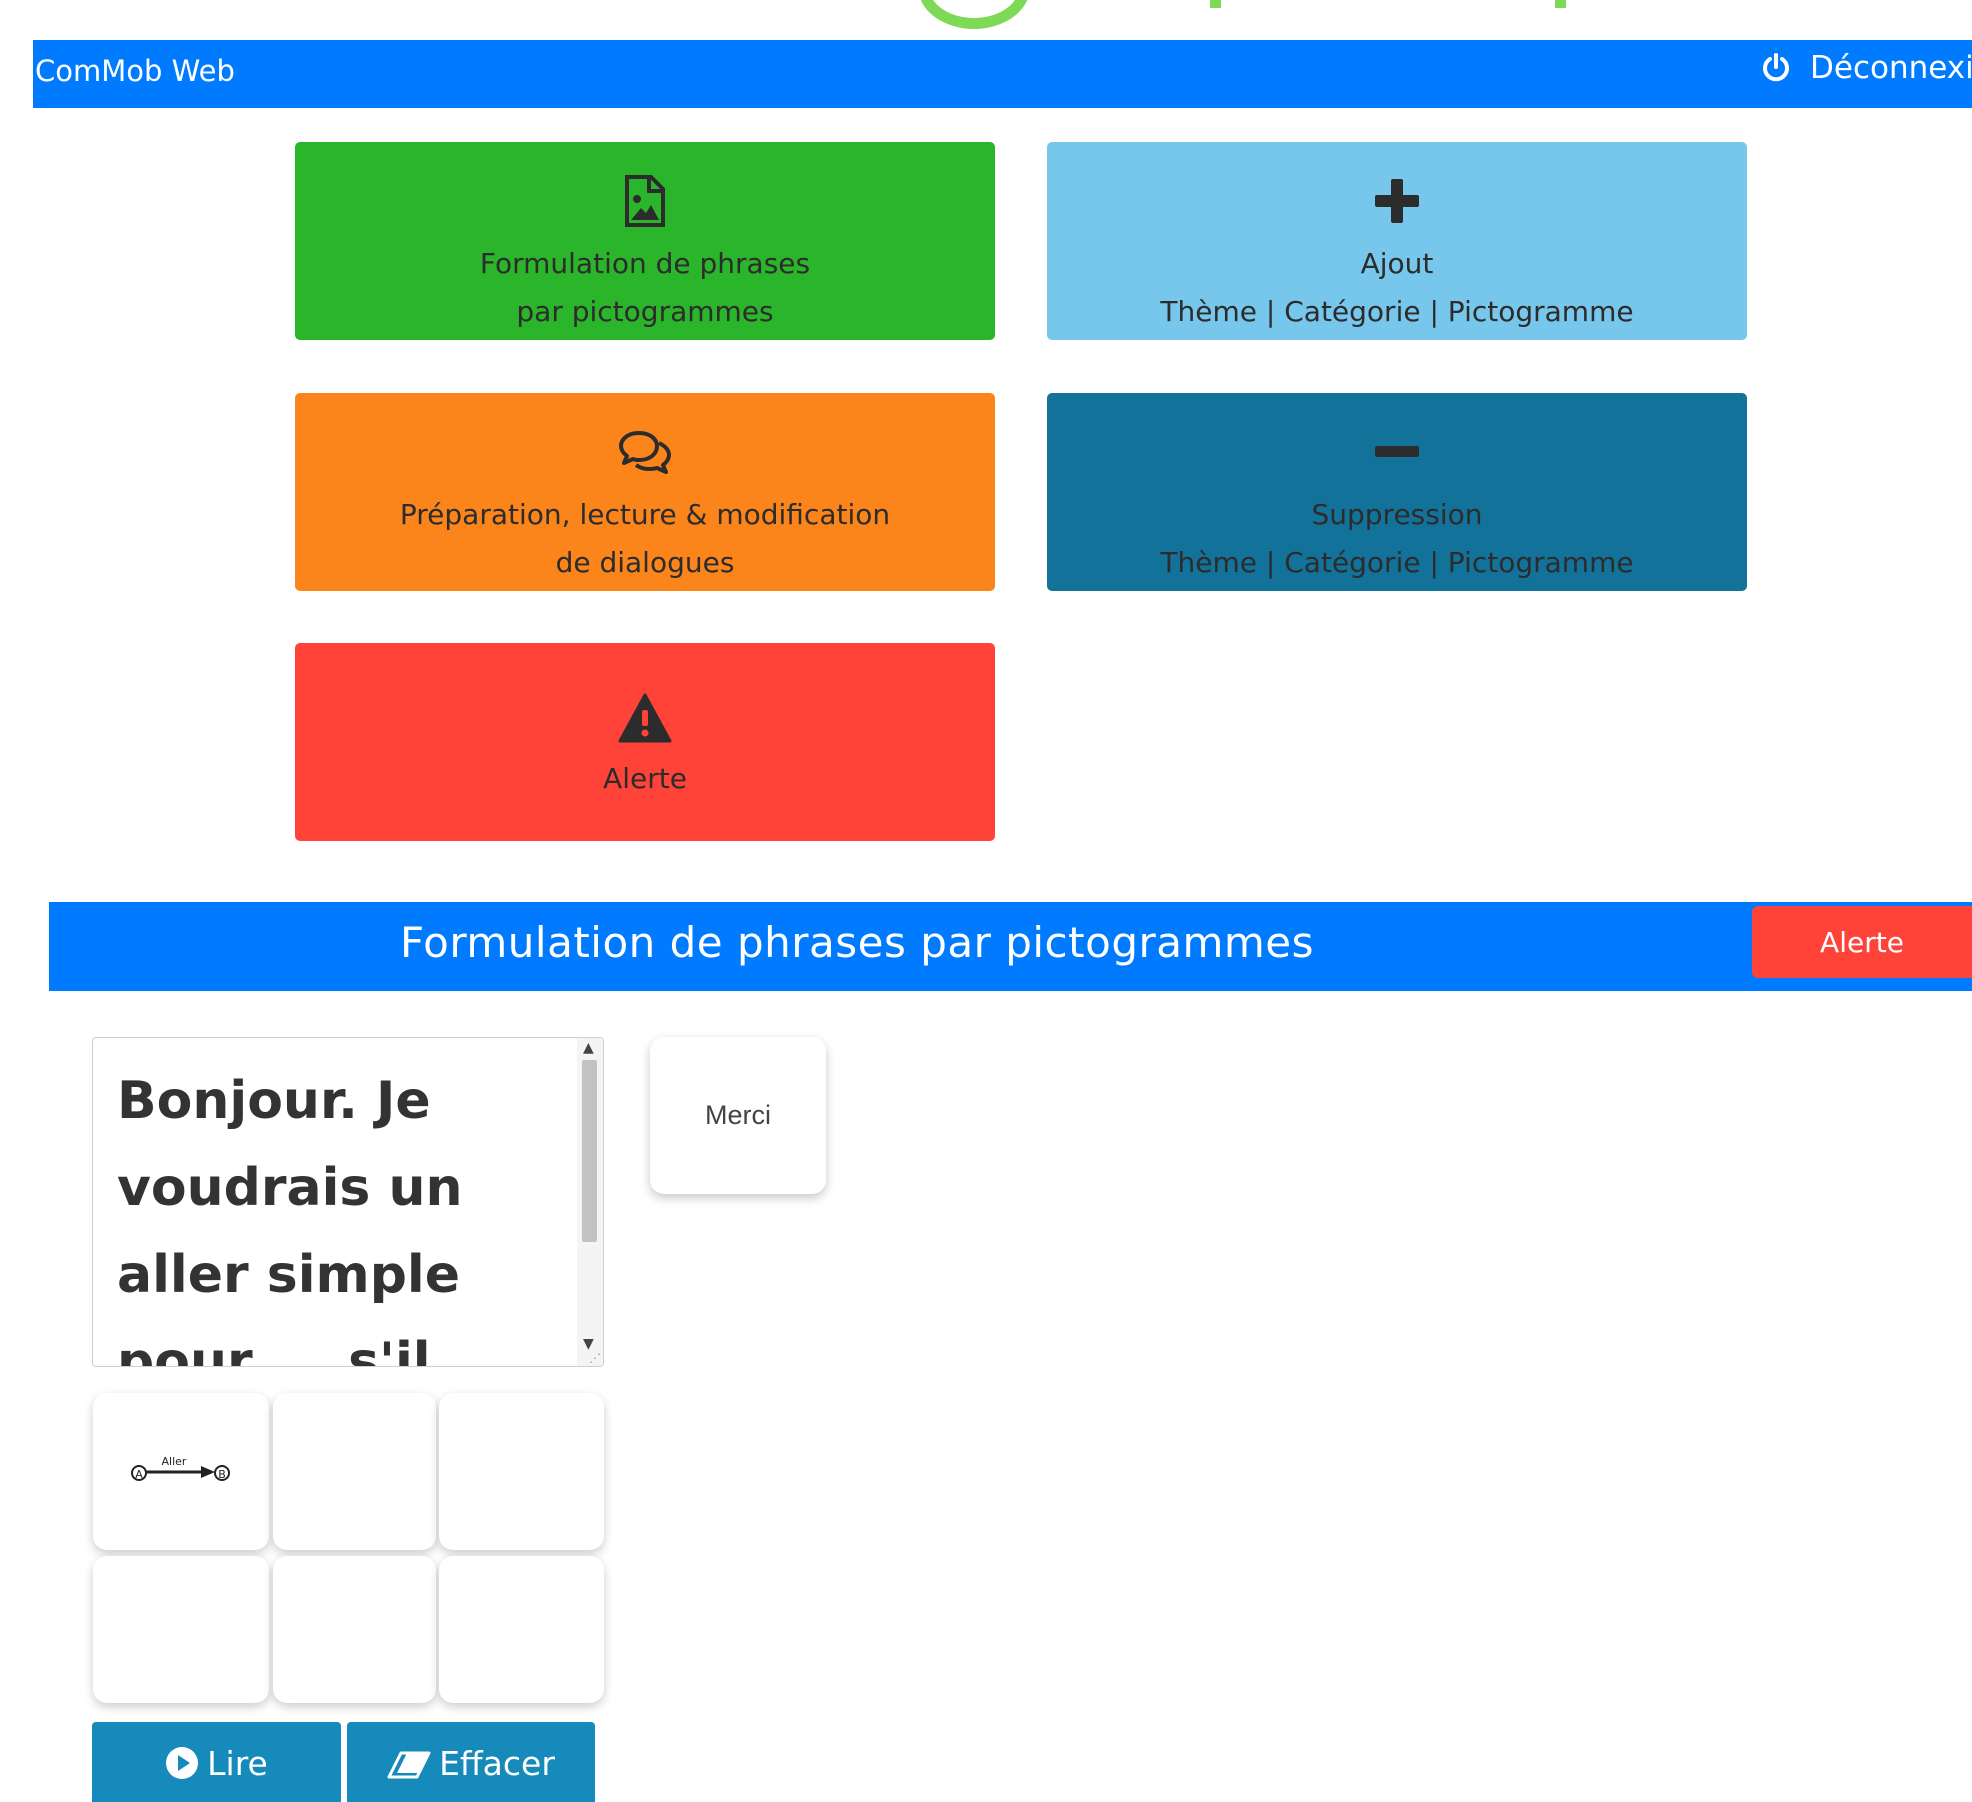  What do you see at coordinates (645, 311) in the screenshot?
I see `tile-line-2: par pictogrammes` at bounding box center [645, 311].